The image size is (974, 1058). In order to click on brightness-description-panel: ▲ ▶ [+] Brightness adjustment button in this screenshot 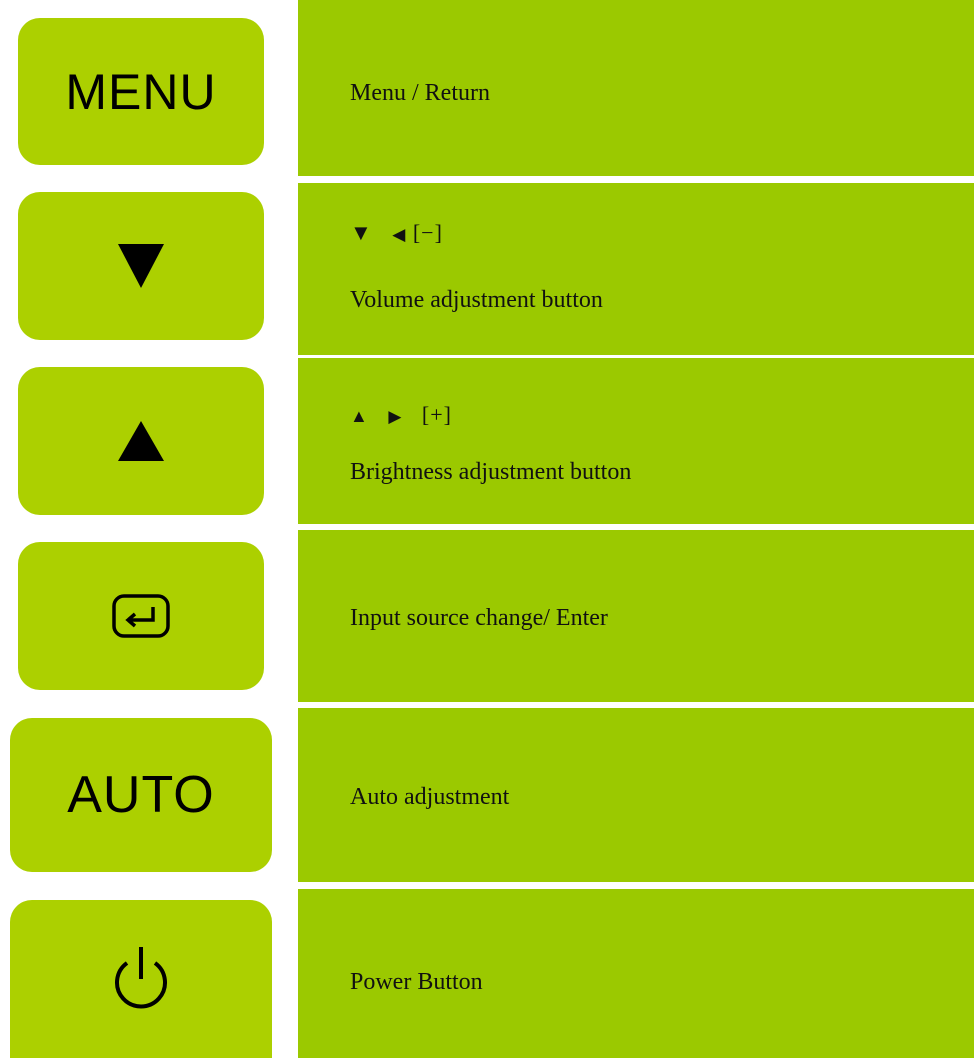, I will do `click(636, 441)`.